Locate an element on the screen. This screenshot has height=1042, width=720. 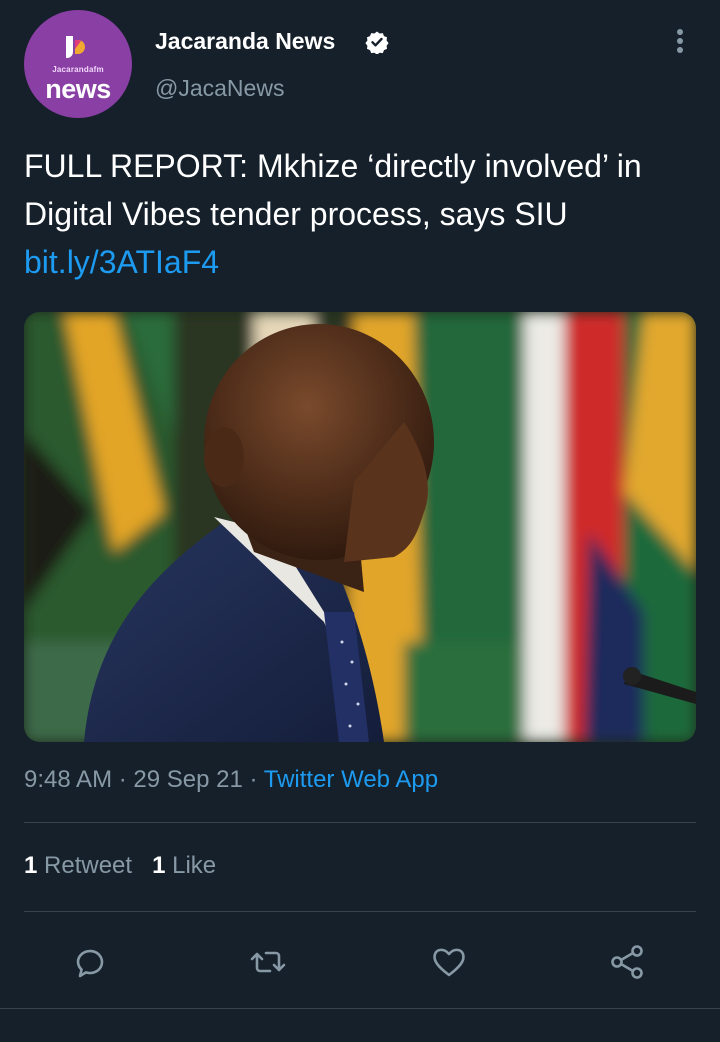
likes-count: 1 is located at coordinates (159, 865).